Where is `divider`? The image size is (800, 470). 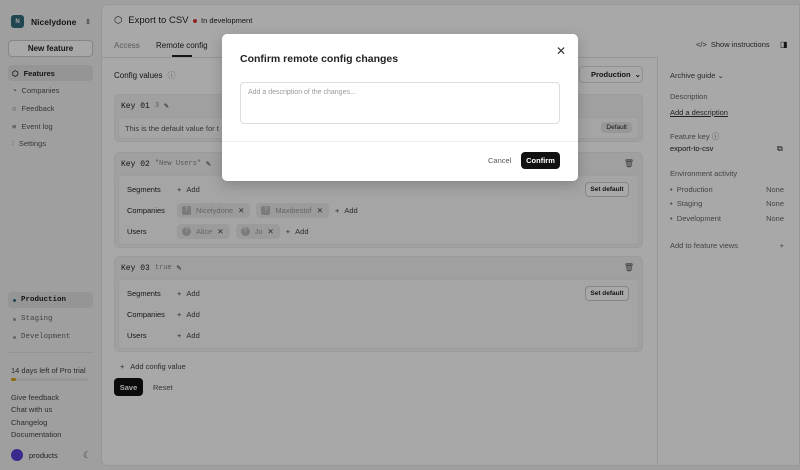 divider is located at coordinates (400, 141).